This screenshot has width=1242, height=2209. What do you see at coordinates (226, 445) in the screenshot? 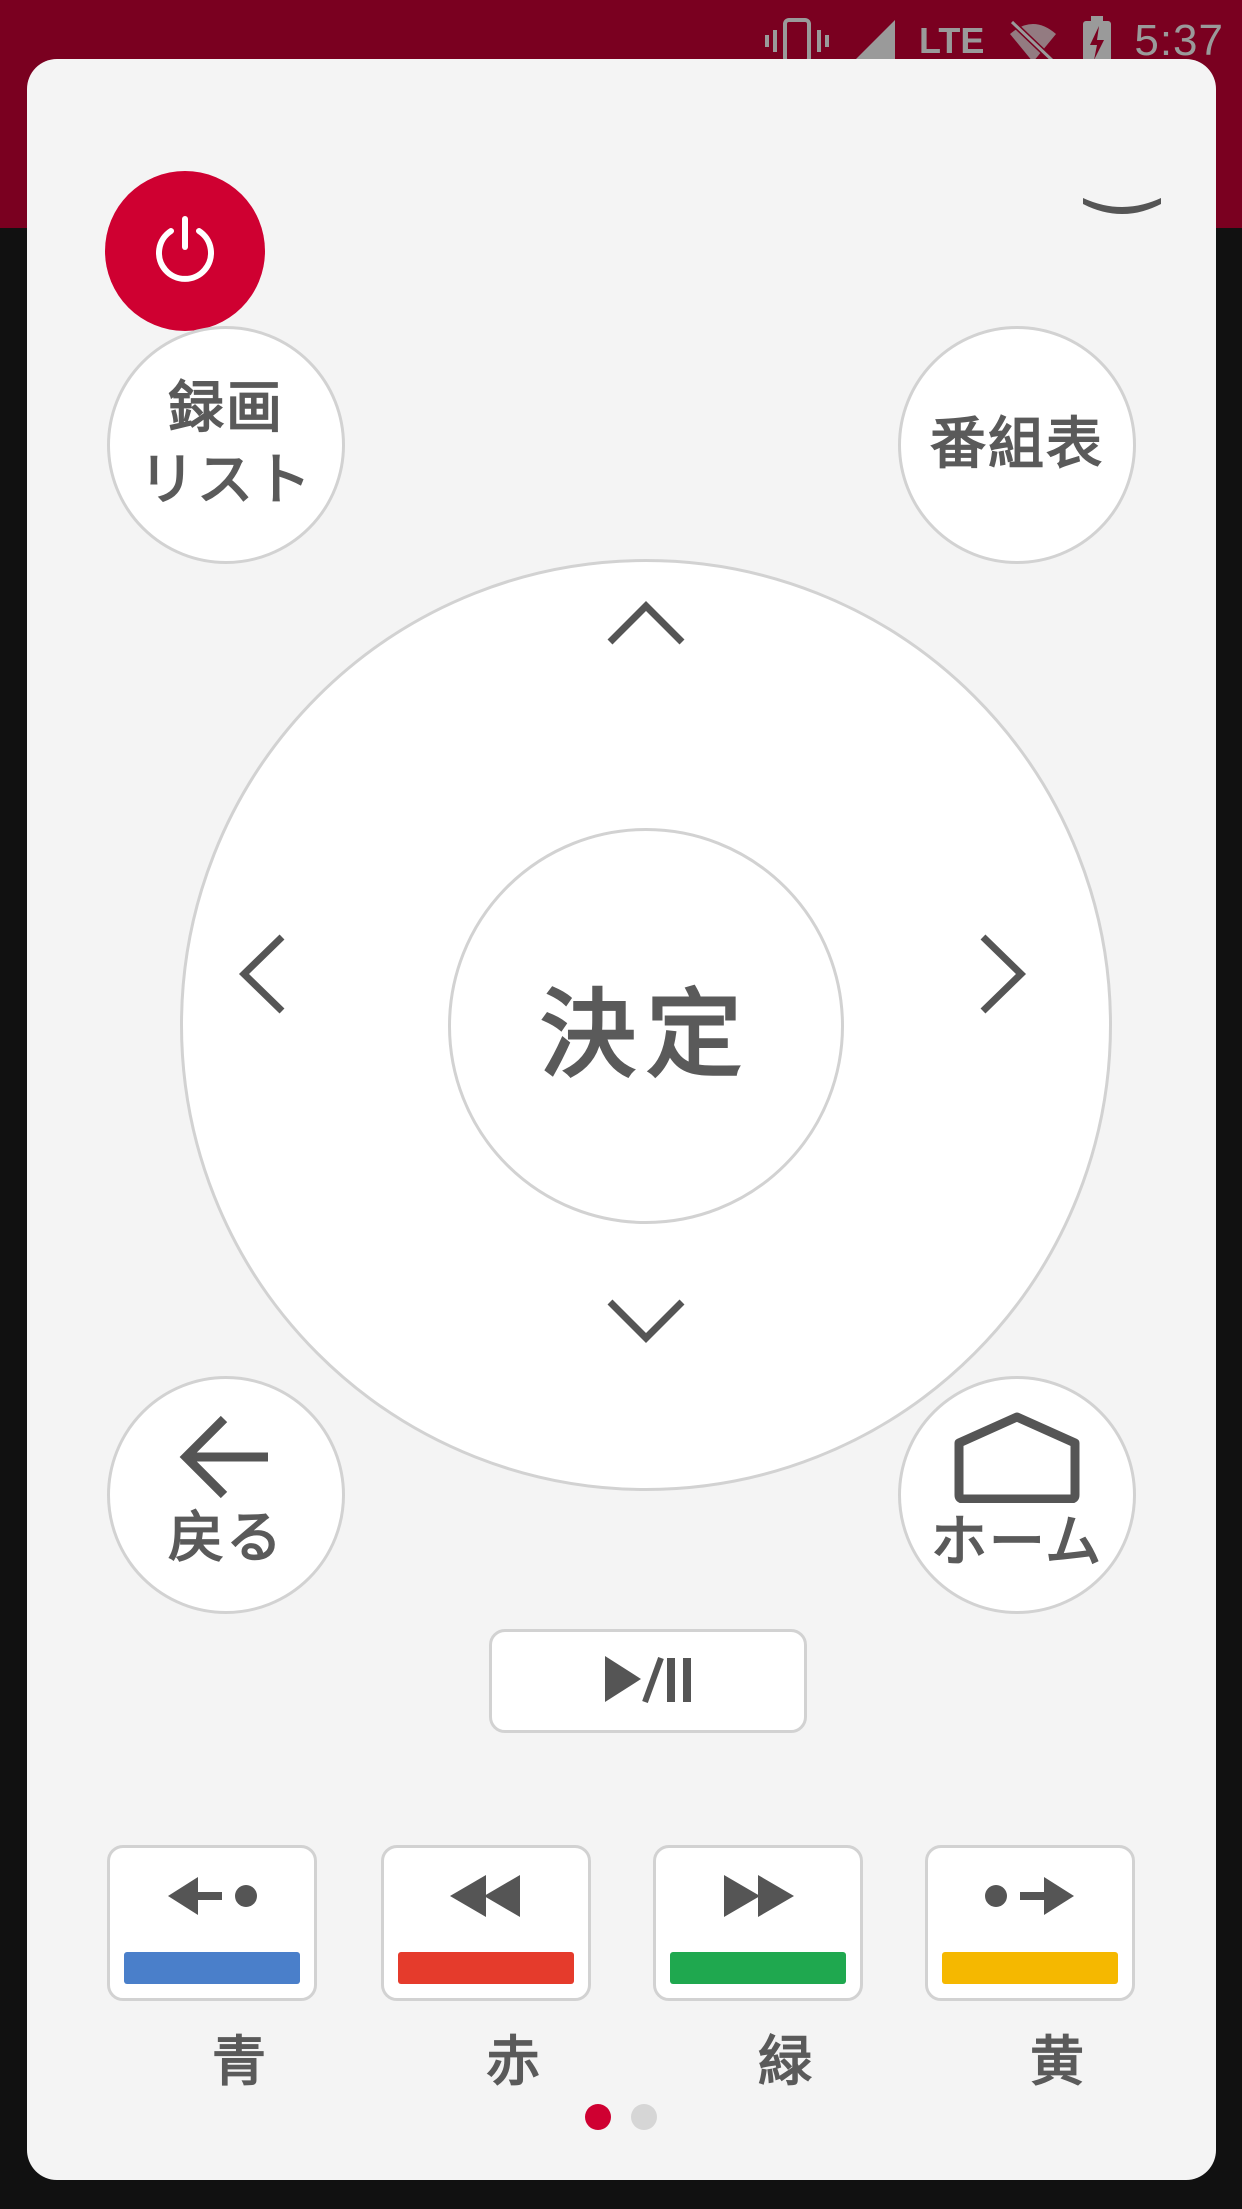
I see `recording-list-button: 録画 リスト` at bounding box center [226, 445].